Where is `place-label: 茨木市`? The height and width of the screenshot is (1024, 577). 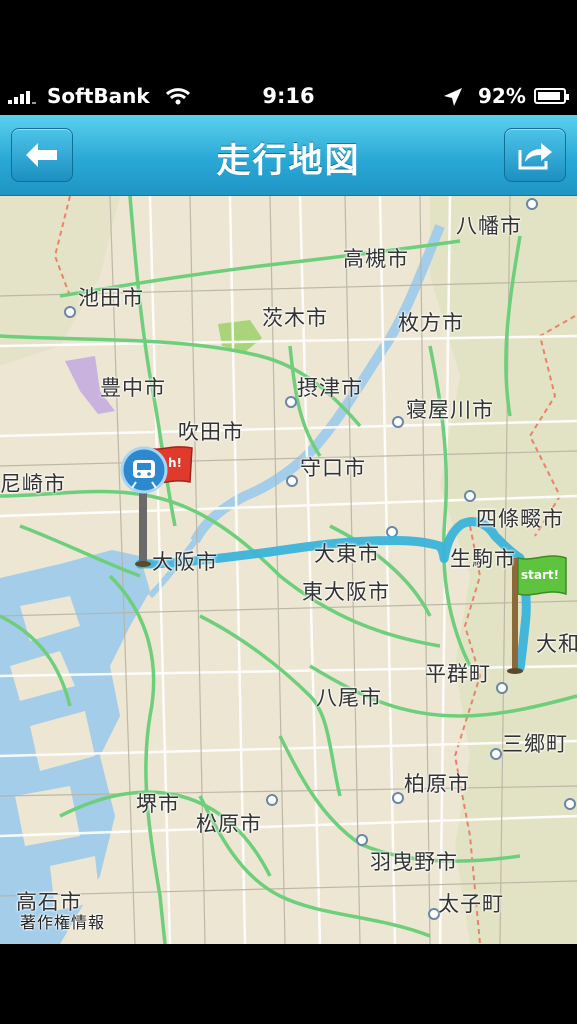 place-label: 茨木市 is located at coordinates (295, 318).